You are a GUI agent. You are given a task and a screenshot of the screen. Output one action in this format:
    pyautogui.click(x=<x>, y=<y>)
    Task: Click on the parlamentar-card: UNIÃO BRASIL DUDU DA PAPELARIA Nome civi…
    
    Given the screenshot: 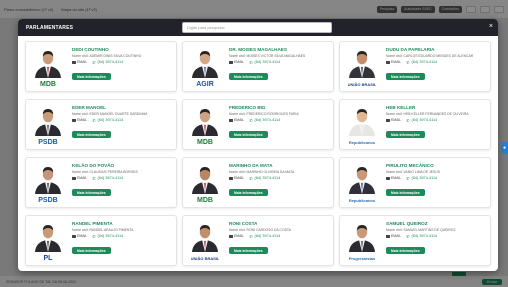 What is the action you would take?
    pyautogui.click(x=415, y=66)
    